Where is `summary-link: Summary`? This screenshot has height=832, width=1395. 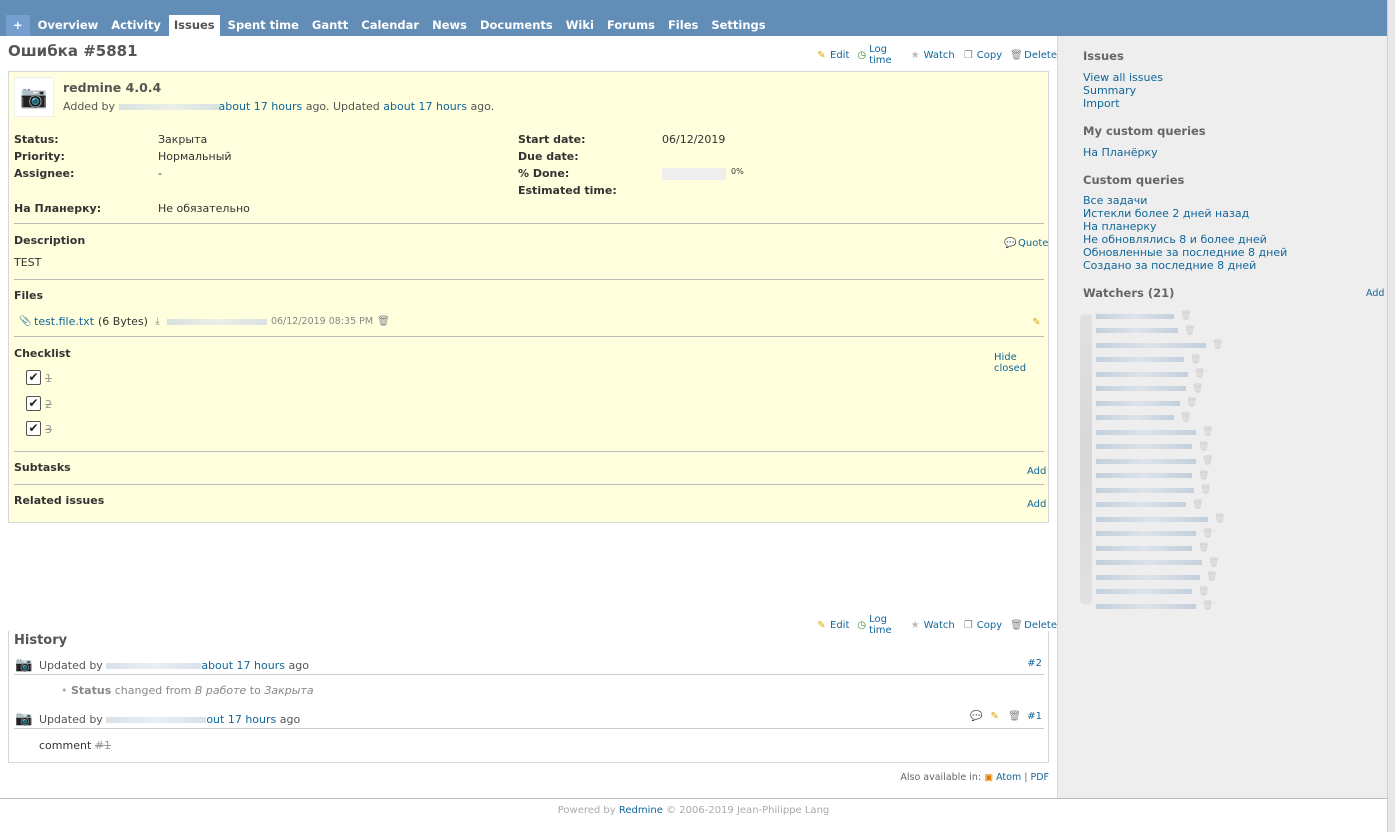
summary-link: Summary is located at coordinates (1109, 90).